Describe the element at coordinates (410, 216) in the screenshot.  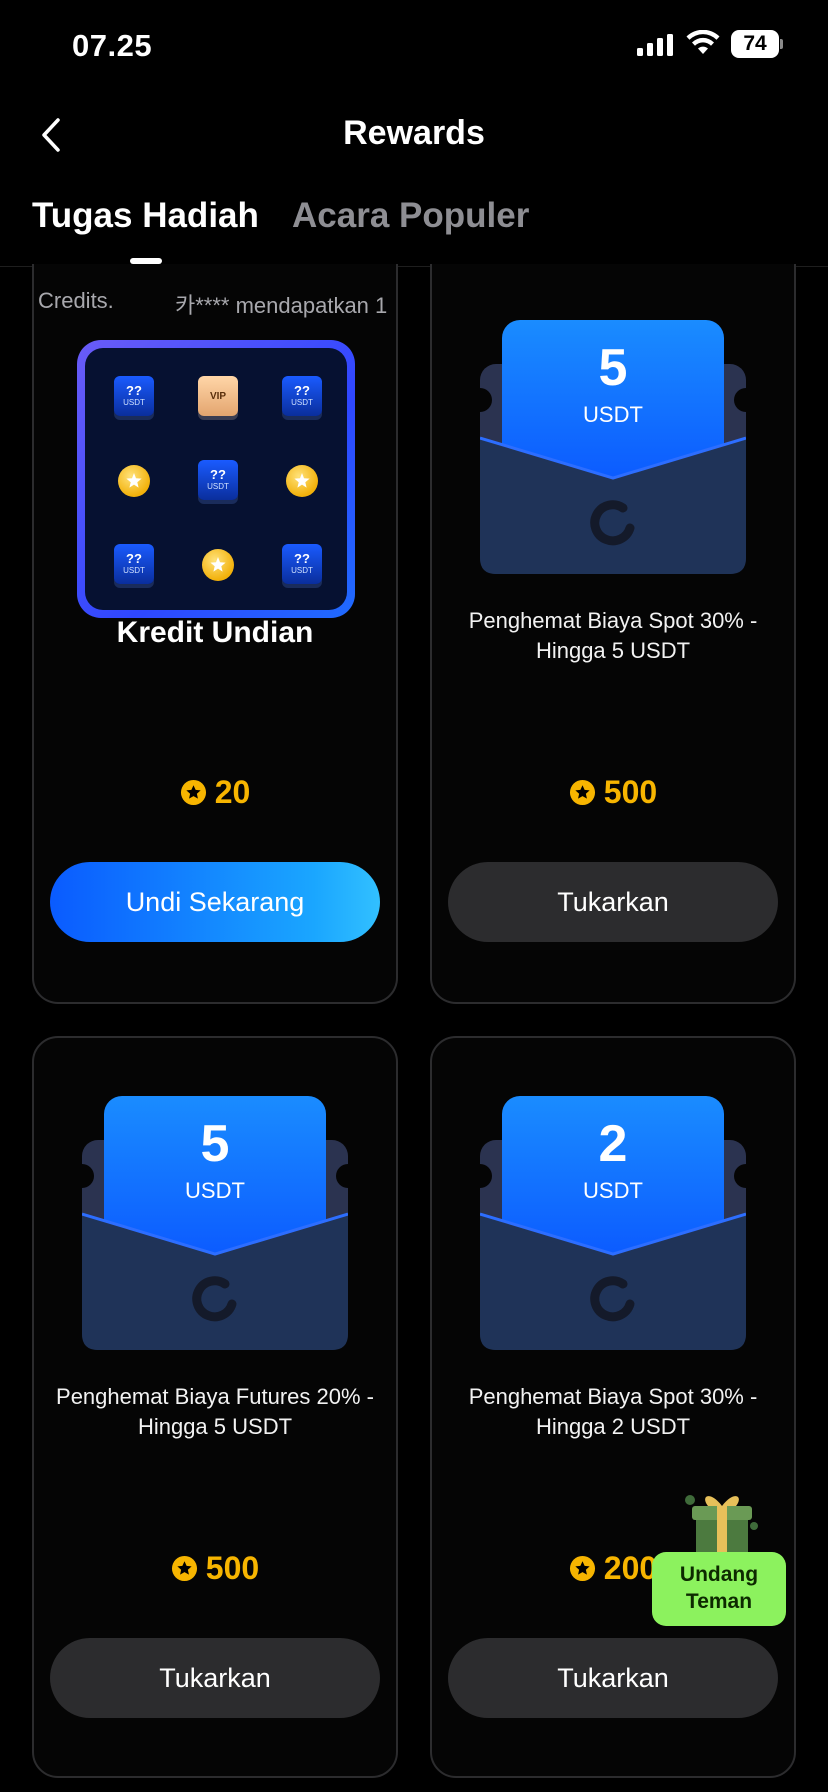
I see `tab-acara-populer: Acara Populer` at that location.